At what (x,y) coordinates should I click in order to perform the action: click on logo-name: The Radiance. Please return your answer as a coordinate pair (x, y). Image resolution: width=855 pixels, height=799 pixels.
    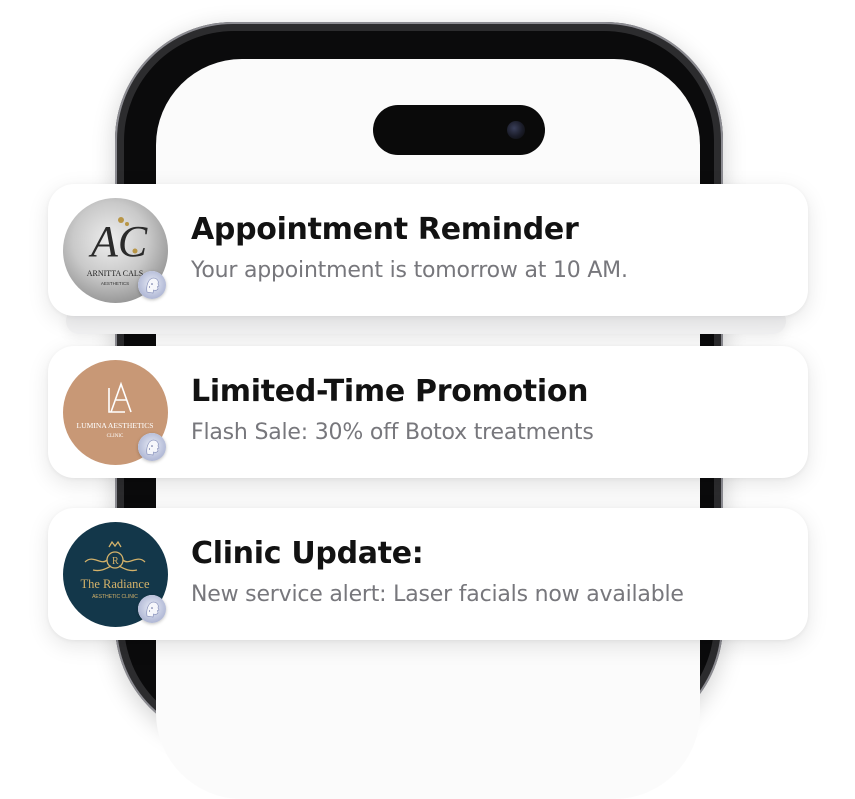
    Looking at the image, I should click on (115, 584).